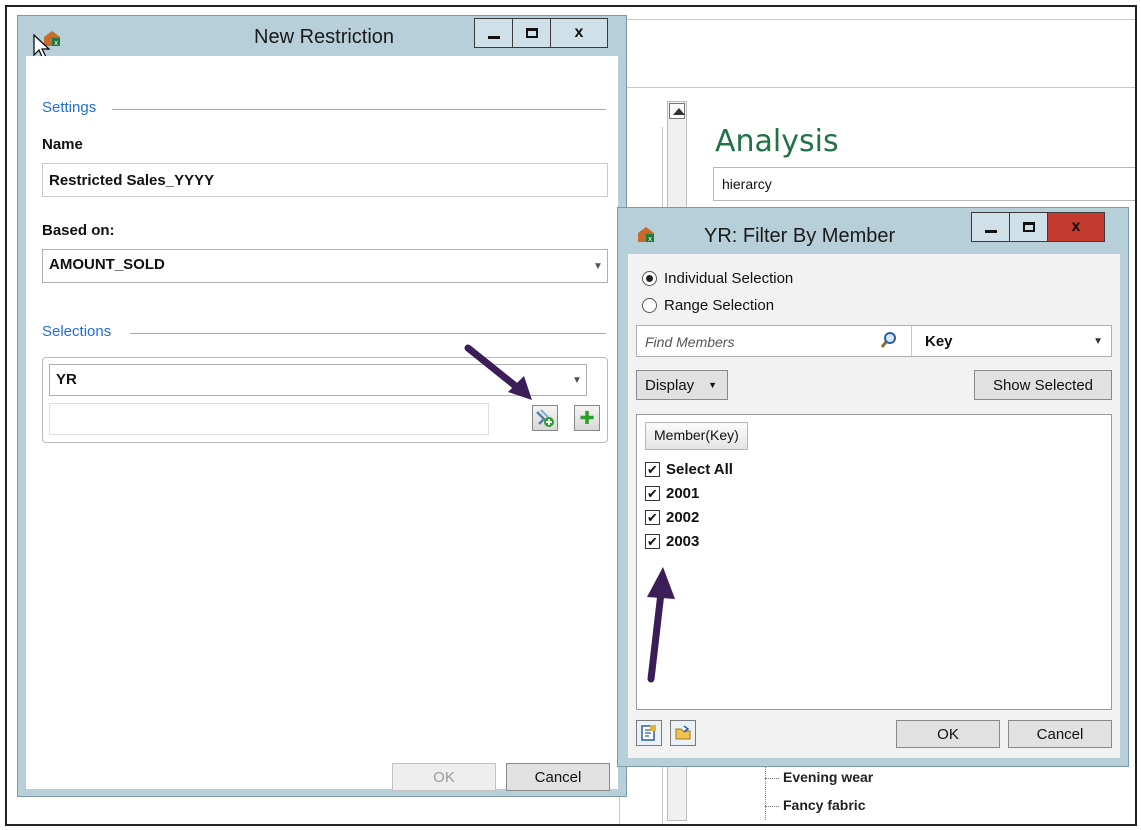 The image size is (1141, 830). What do you see at coordinates (77, 331) in the screenshot?
I see `selections-section-label: Selections` at bounding box center [77, 331].